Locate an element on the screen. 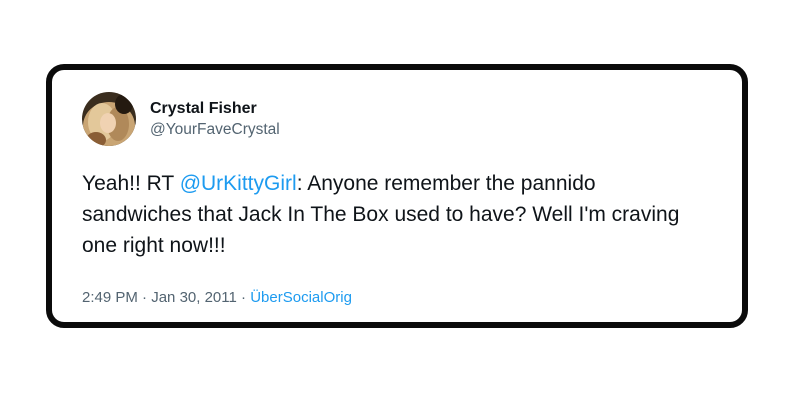  mention-link: @UrKittyGirl is located at coordinates (238, 183).